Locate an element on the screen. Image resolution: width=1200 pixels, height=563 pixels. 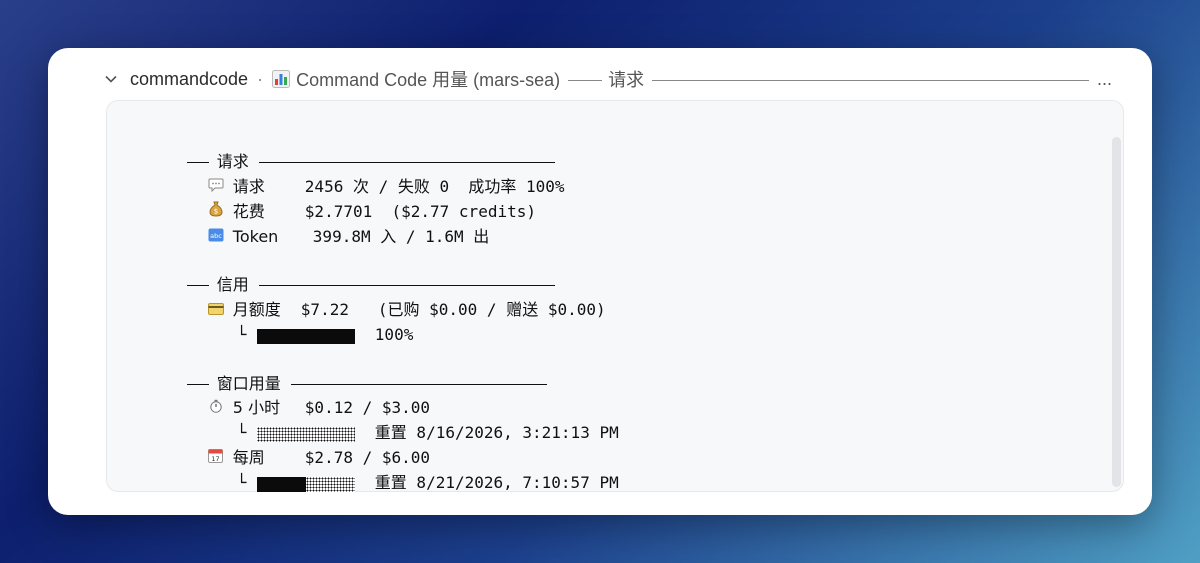
header-title: Command Code 用量 (mars-sea) is located at coordinates (428, 80).